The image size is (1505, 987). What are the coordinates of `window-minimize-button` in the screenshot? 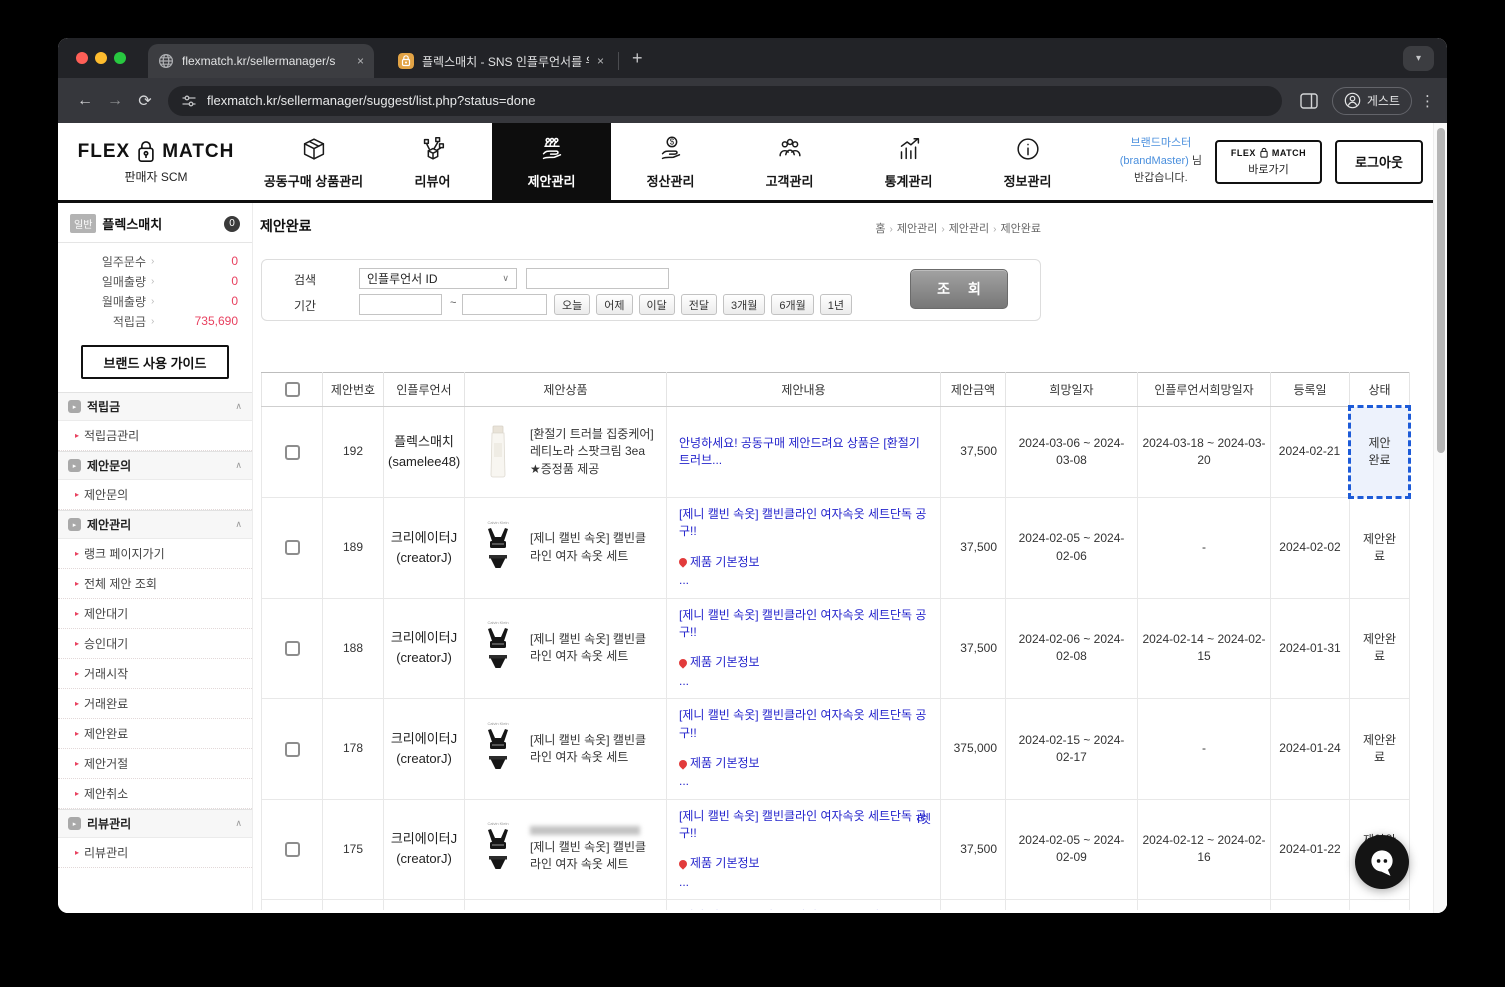 It's located at (101, 58).